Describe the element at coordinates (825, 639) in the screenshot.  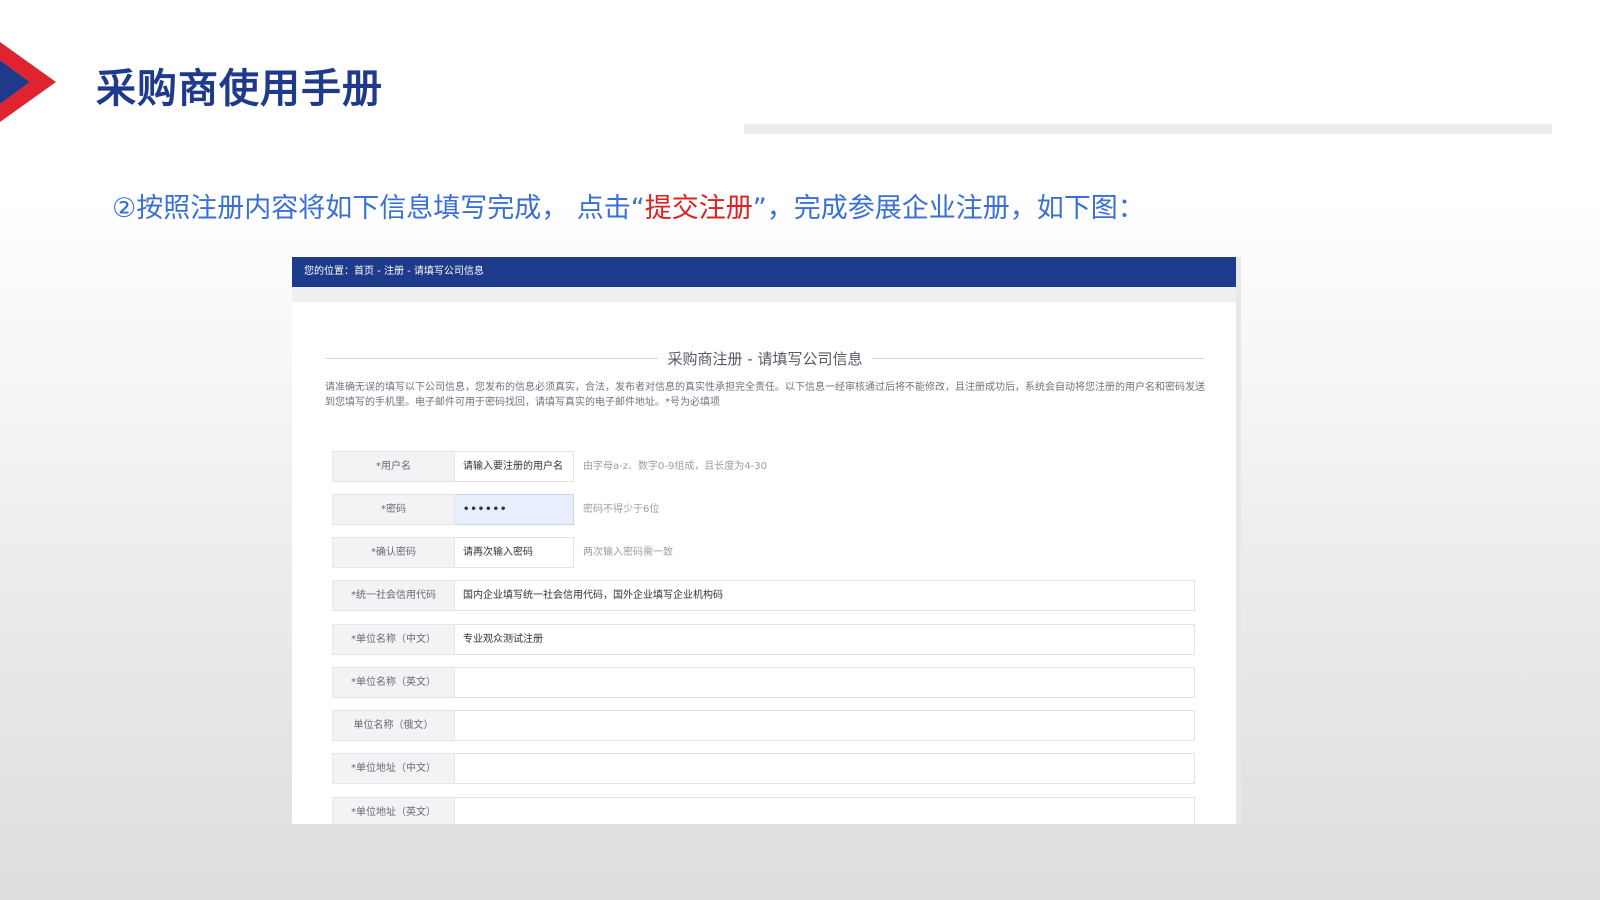
I see `company-name-cn-input: 专业观众测试注册` at that location.